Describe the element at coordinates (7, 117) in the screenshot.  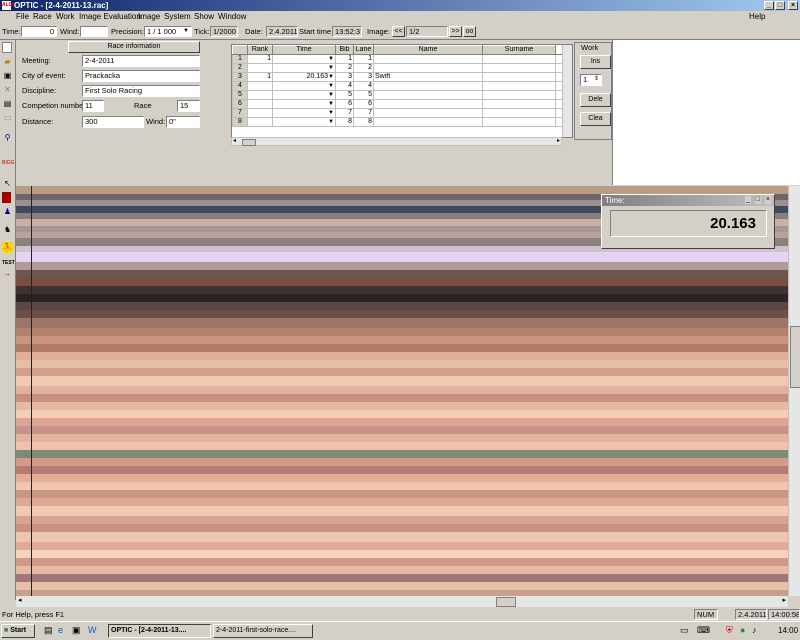
I see `print-preview-icon: ▭` at that location.